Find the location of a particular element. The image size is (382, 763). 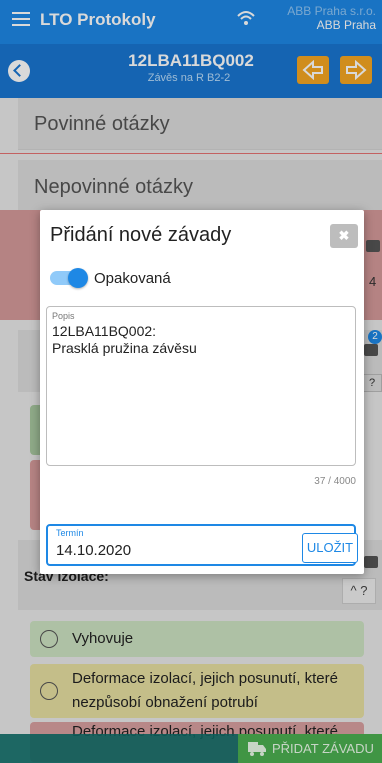

close-button: ✖ is located at coordinates (344, 236).